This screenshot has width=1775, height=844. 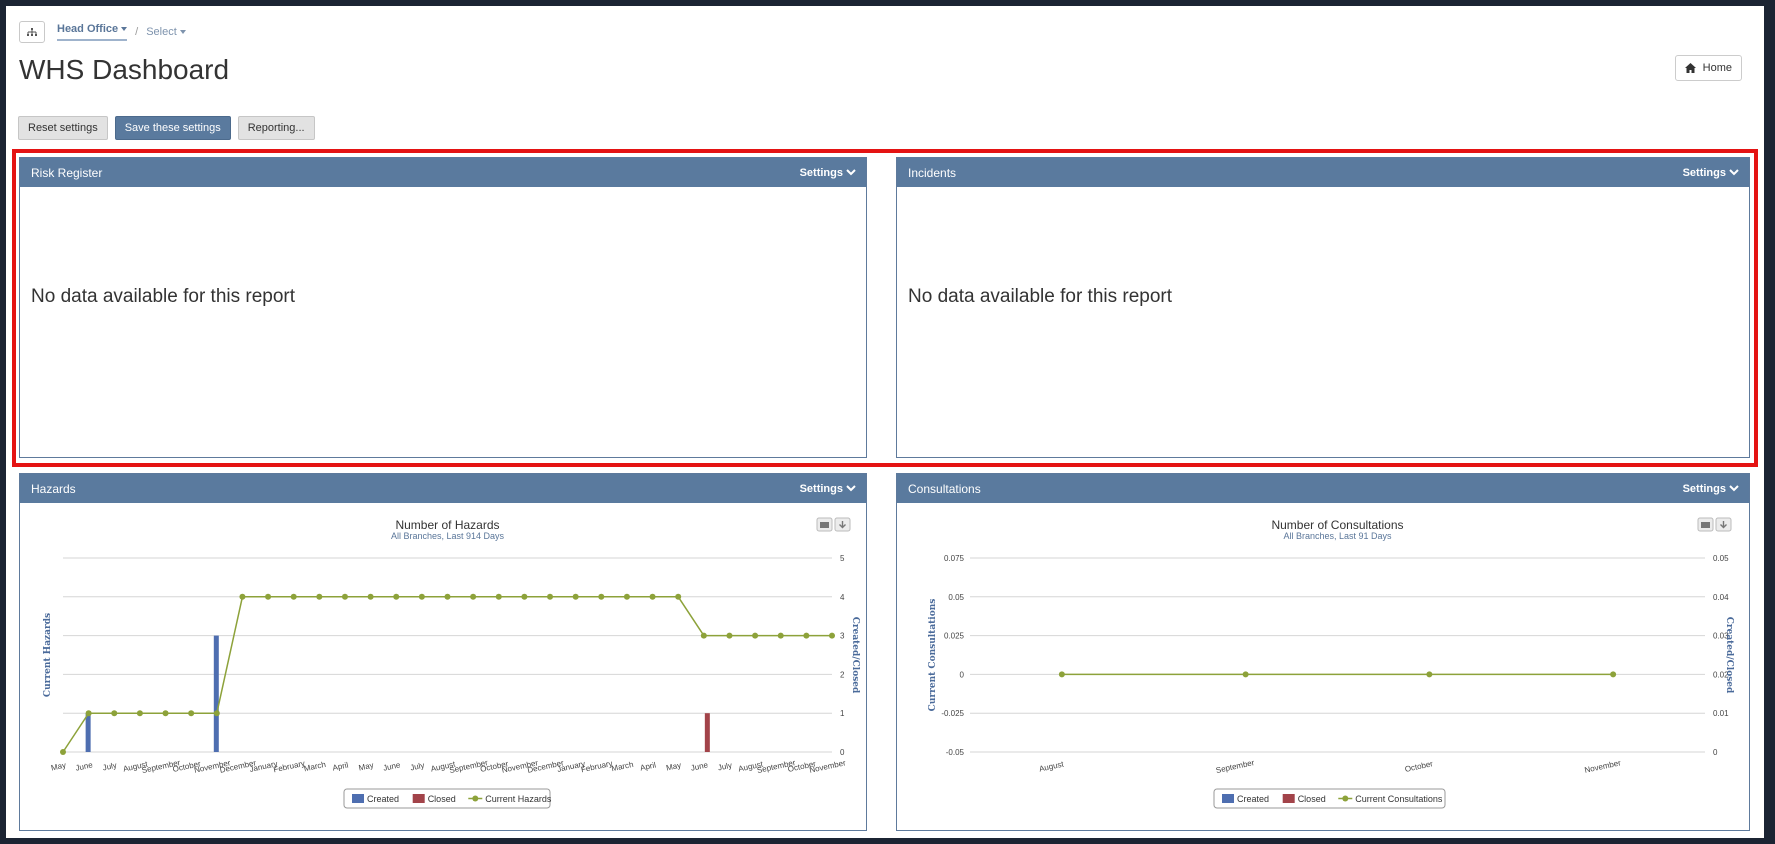 What do you see at coordinates (1337, 525) in the screenshot?
I see `chart-title: Number of Consultations` at bounding box center [1337, 525].